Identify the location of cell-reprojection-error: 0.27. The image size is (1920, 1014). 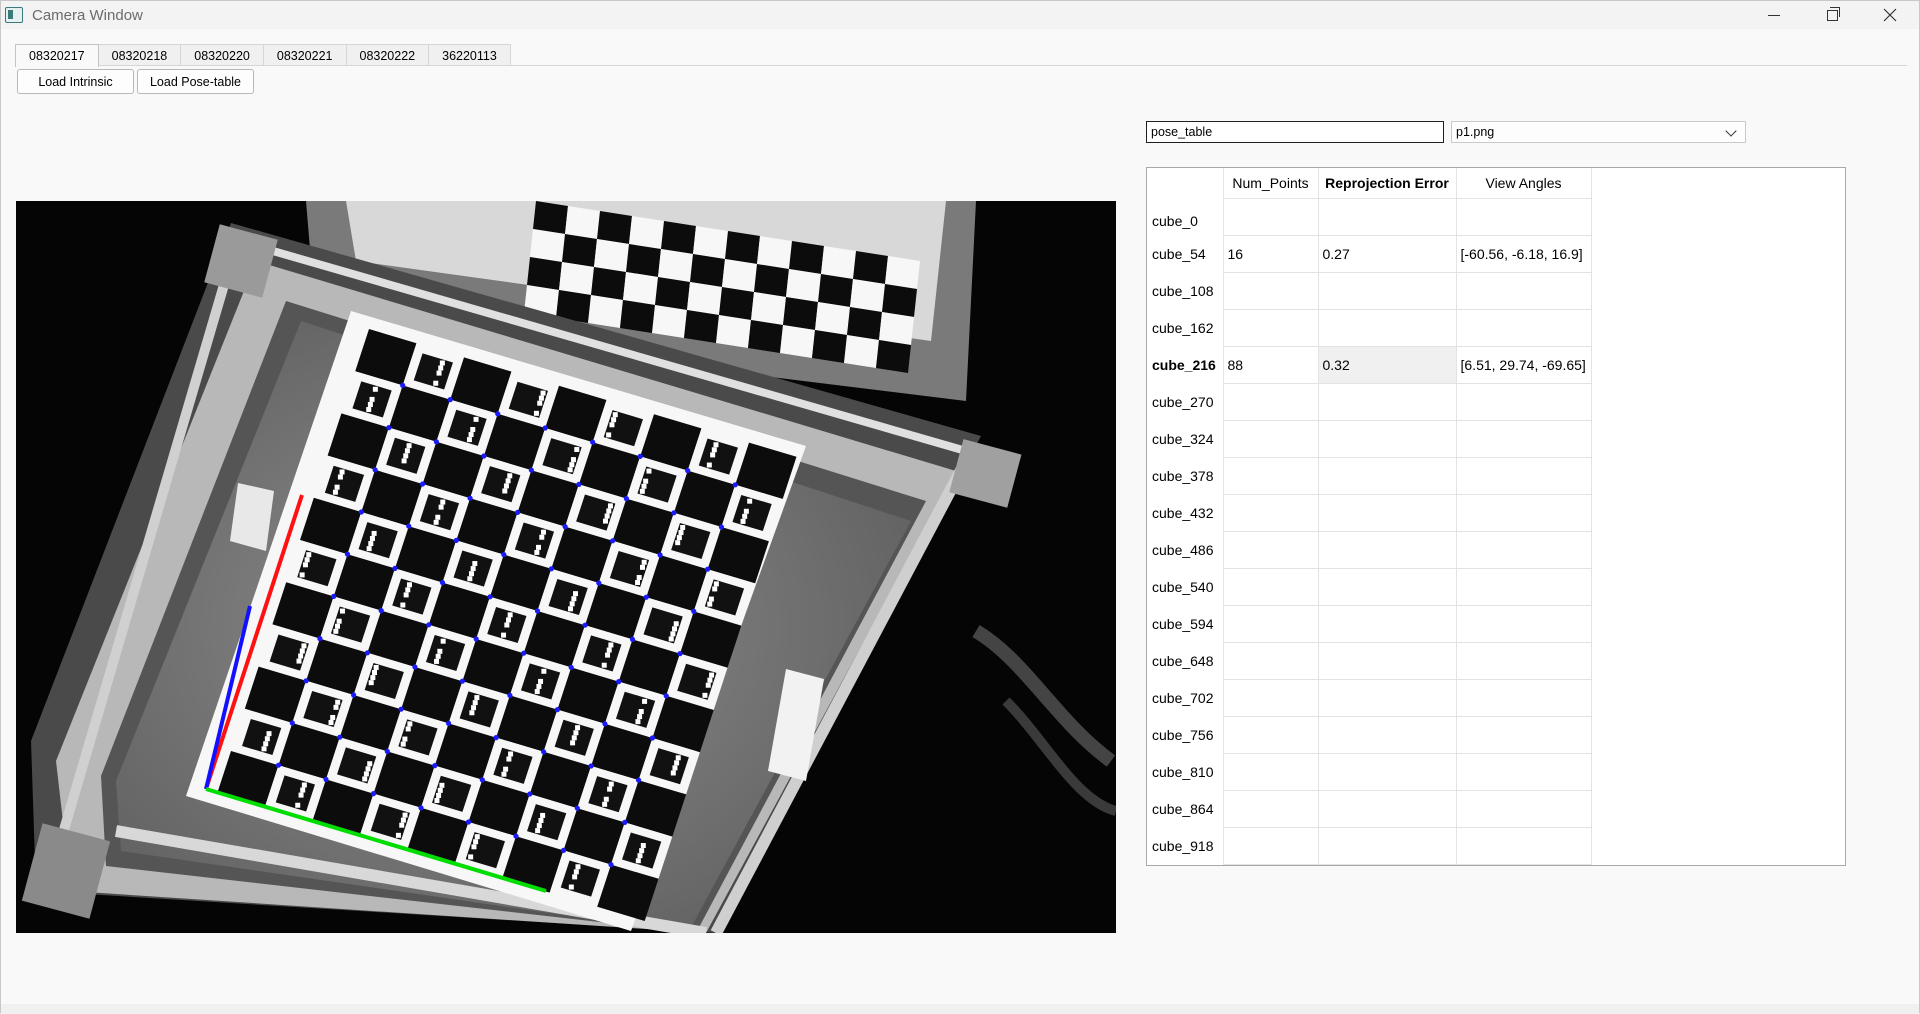
(1387, 253).